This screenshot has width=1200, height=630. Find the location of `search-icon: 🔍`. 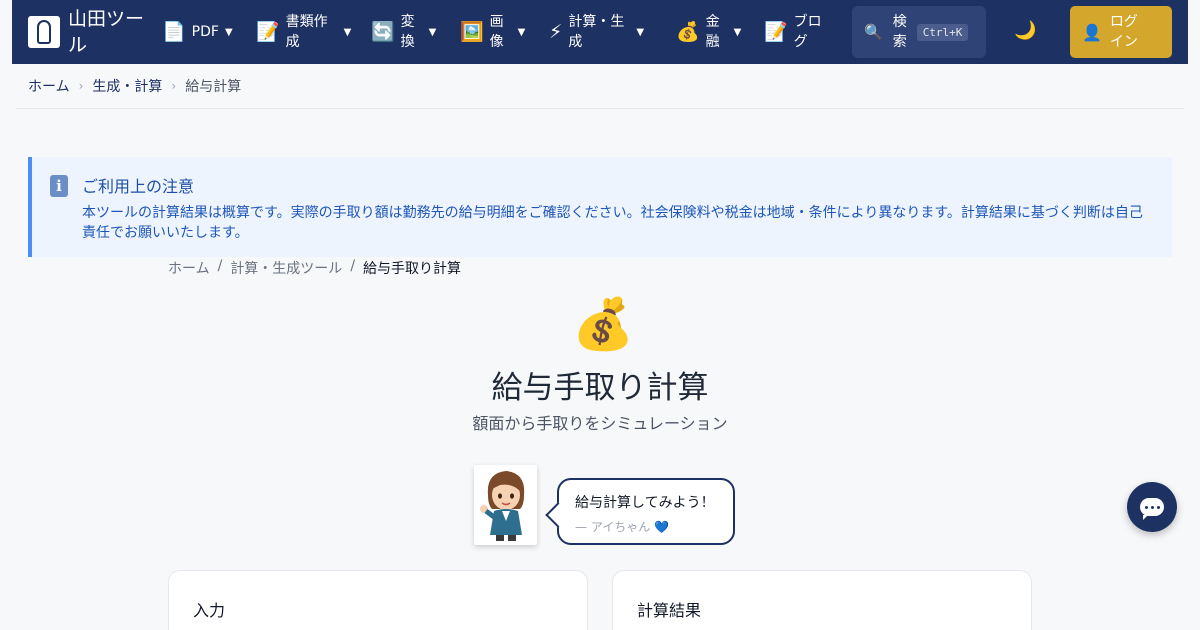

search-icon: 🔍 is located at coordinates (873, 32).